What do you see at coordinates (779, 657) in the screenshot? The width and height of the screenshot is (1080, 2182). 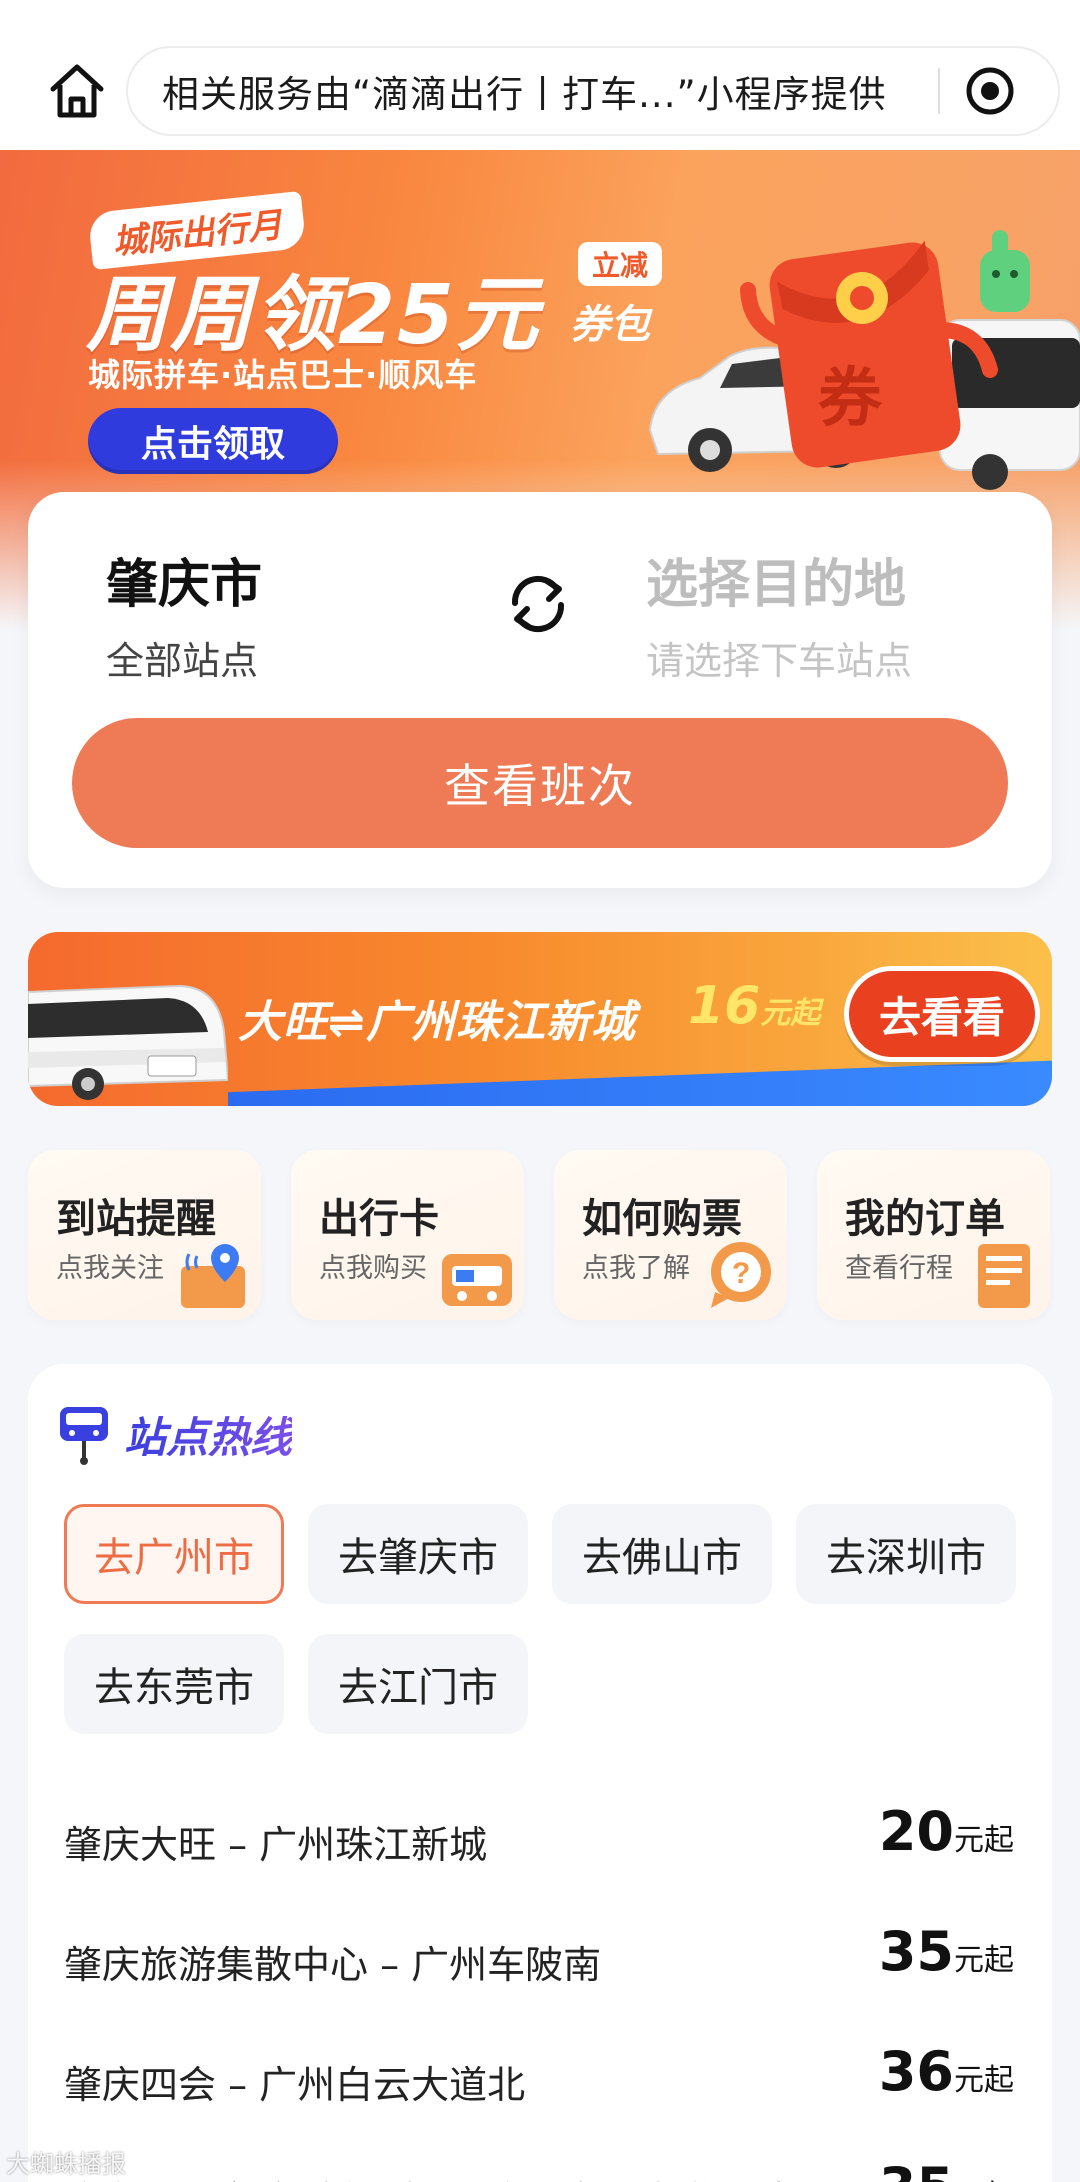 I see `destination-station-select: 请选择下车站点` at bounding box center [779, 657].